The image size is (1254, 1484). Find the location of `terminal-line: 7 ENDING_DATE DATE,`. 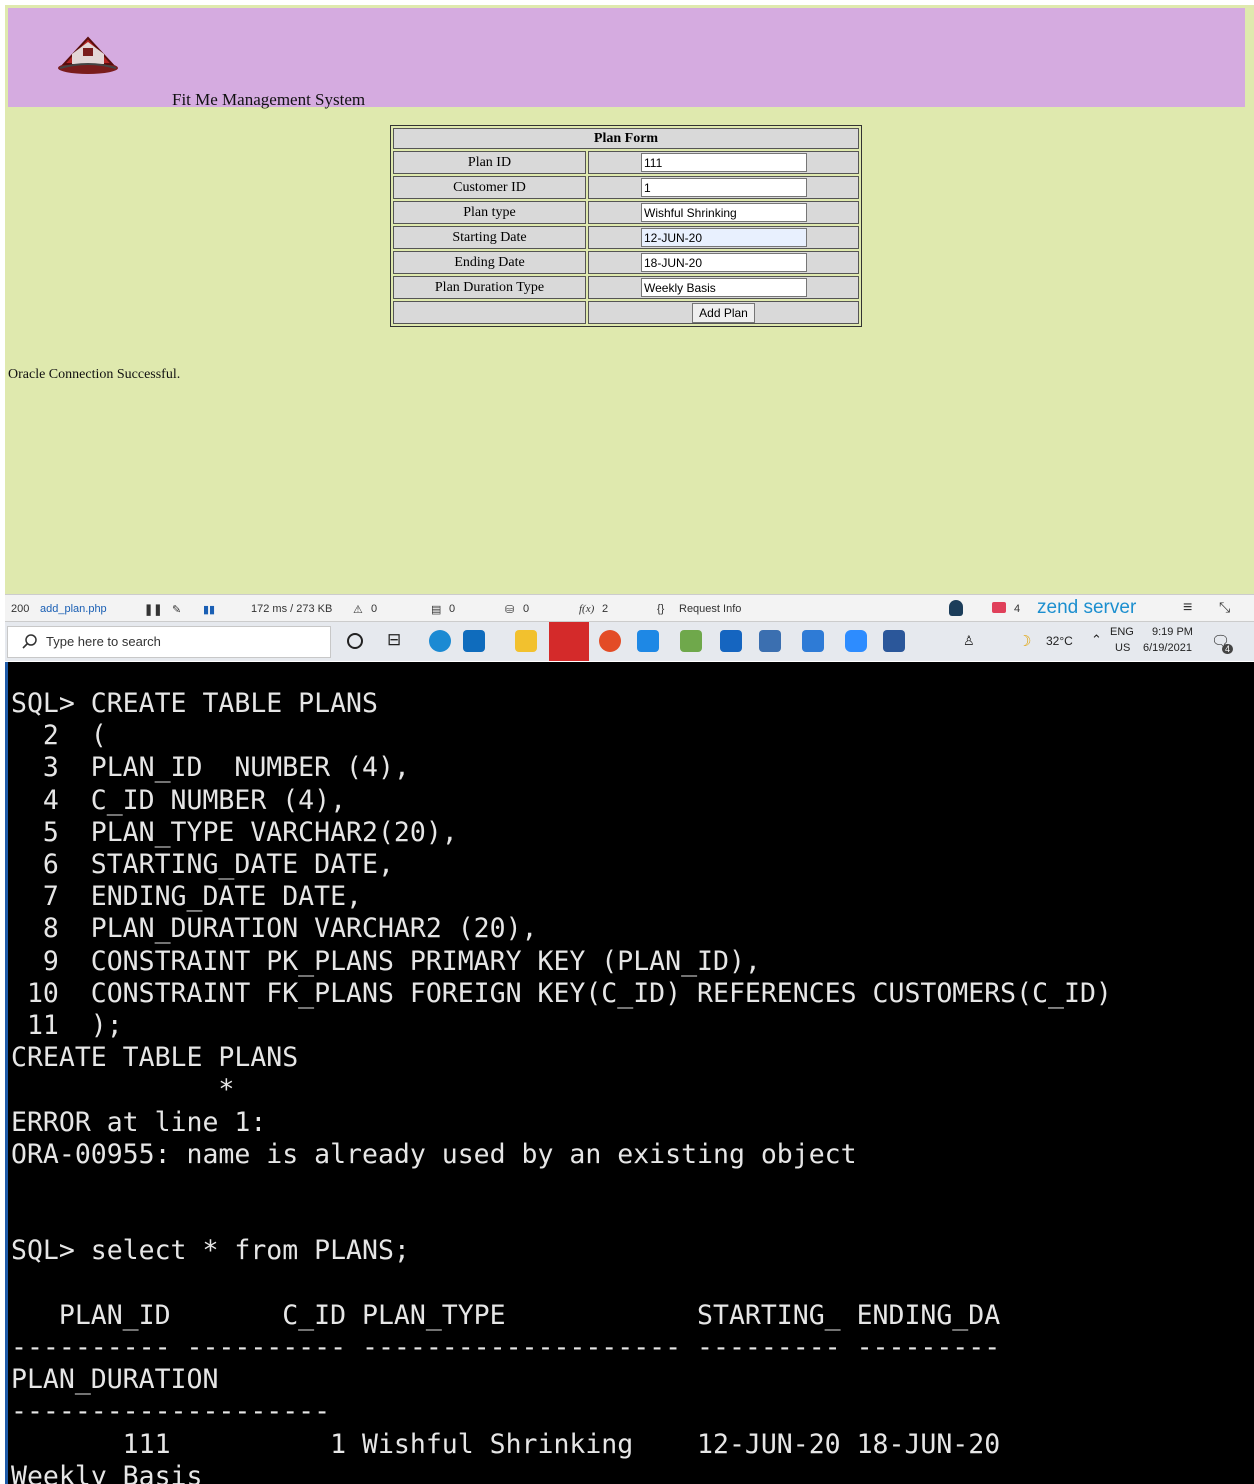

terminal-line: 7 ENDING_DATE DATE, is located at coordinates (186, 897).